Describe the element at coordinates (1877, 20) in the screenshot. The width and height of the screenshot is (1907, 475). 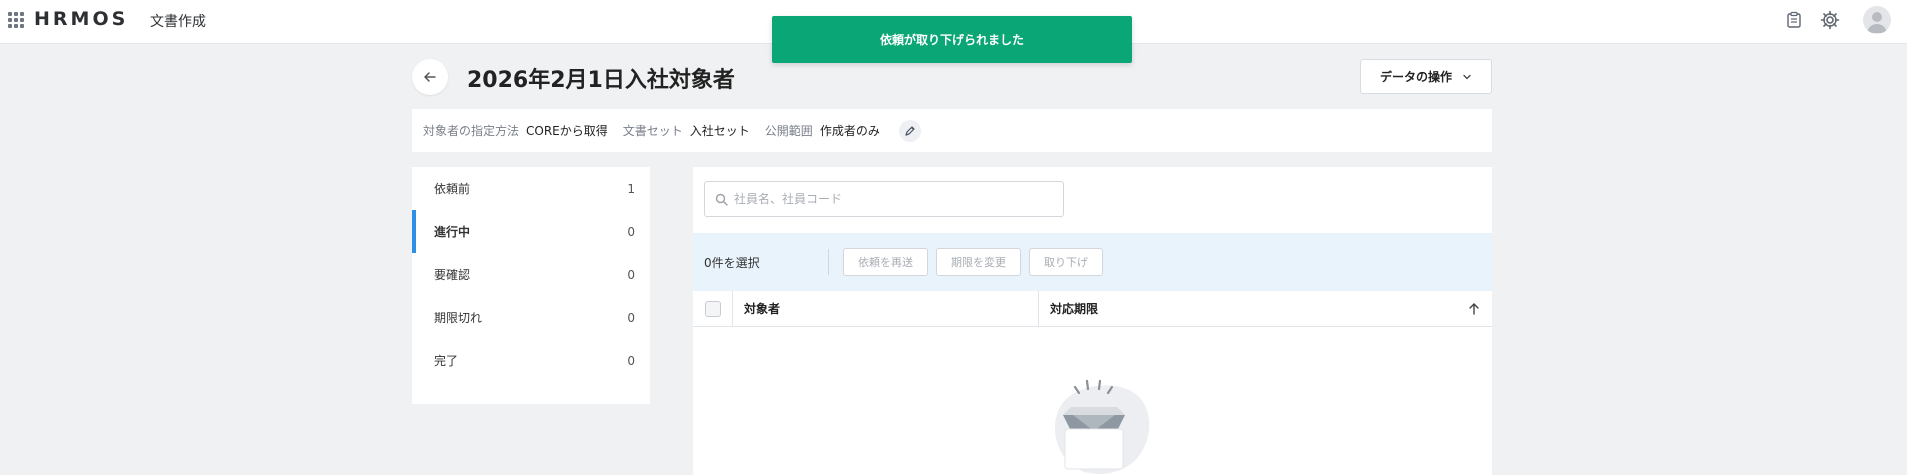
I see `user-avatar-icon` at that location.